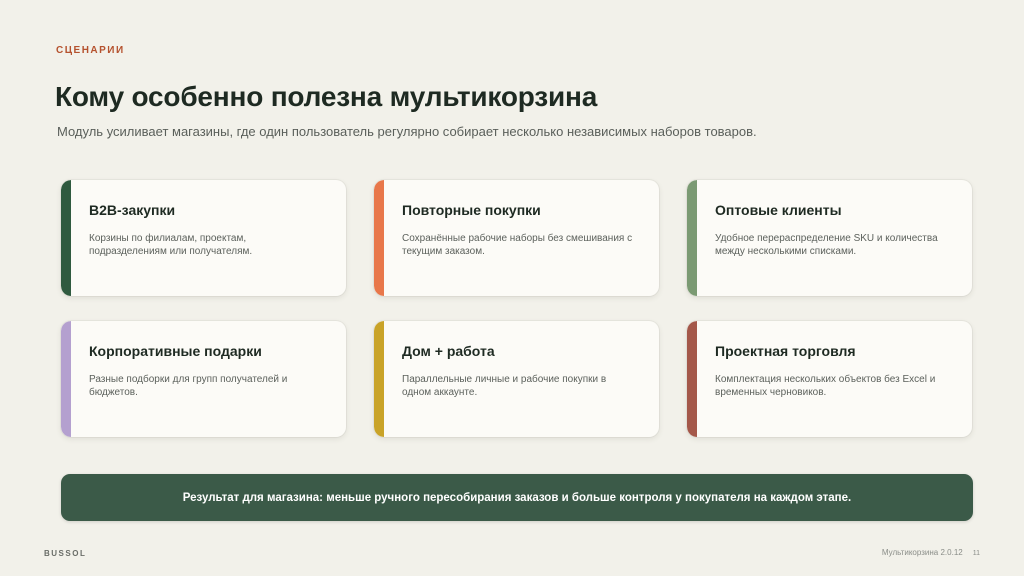 The image size is (1024, 576). What do you see at coordinates (976, 553) in the screenshot?
I see `page-number: 11` at bounding box center [976, 553].